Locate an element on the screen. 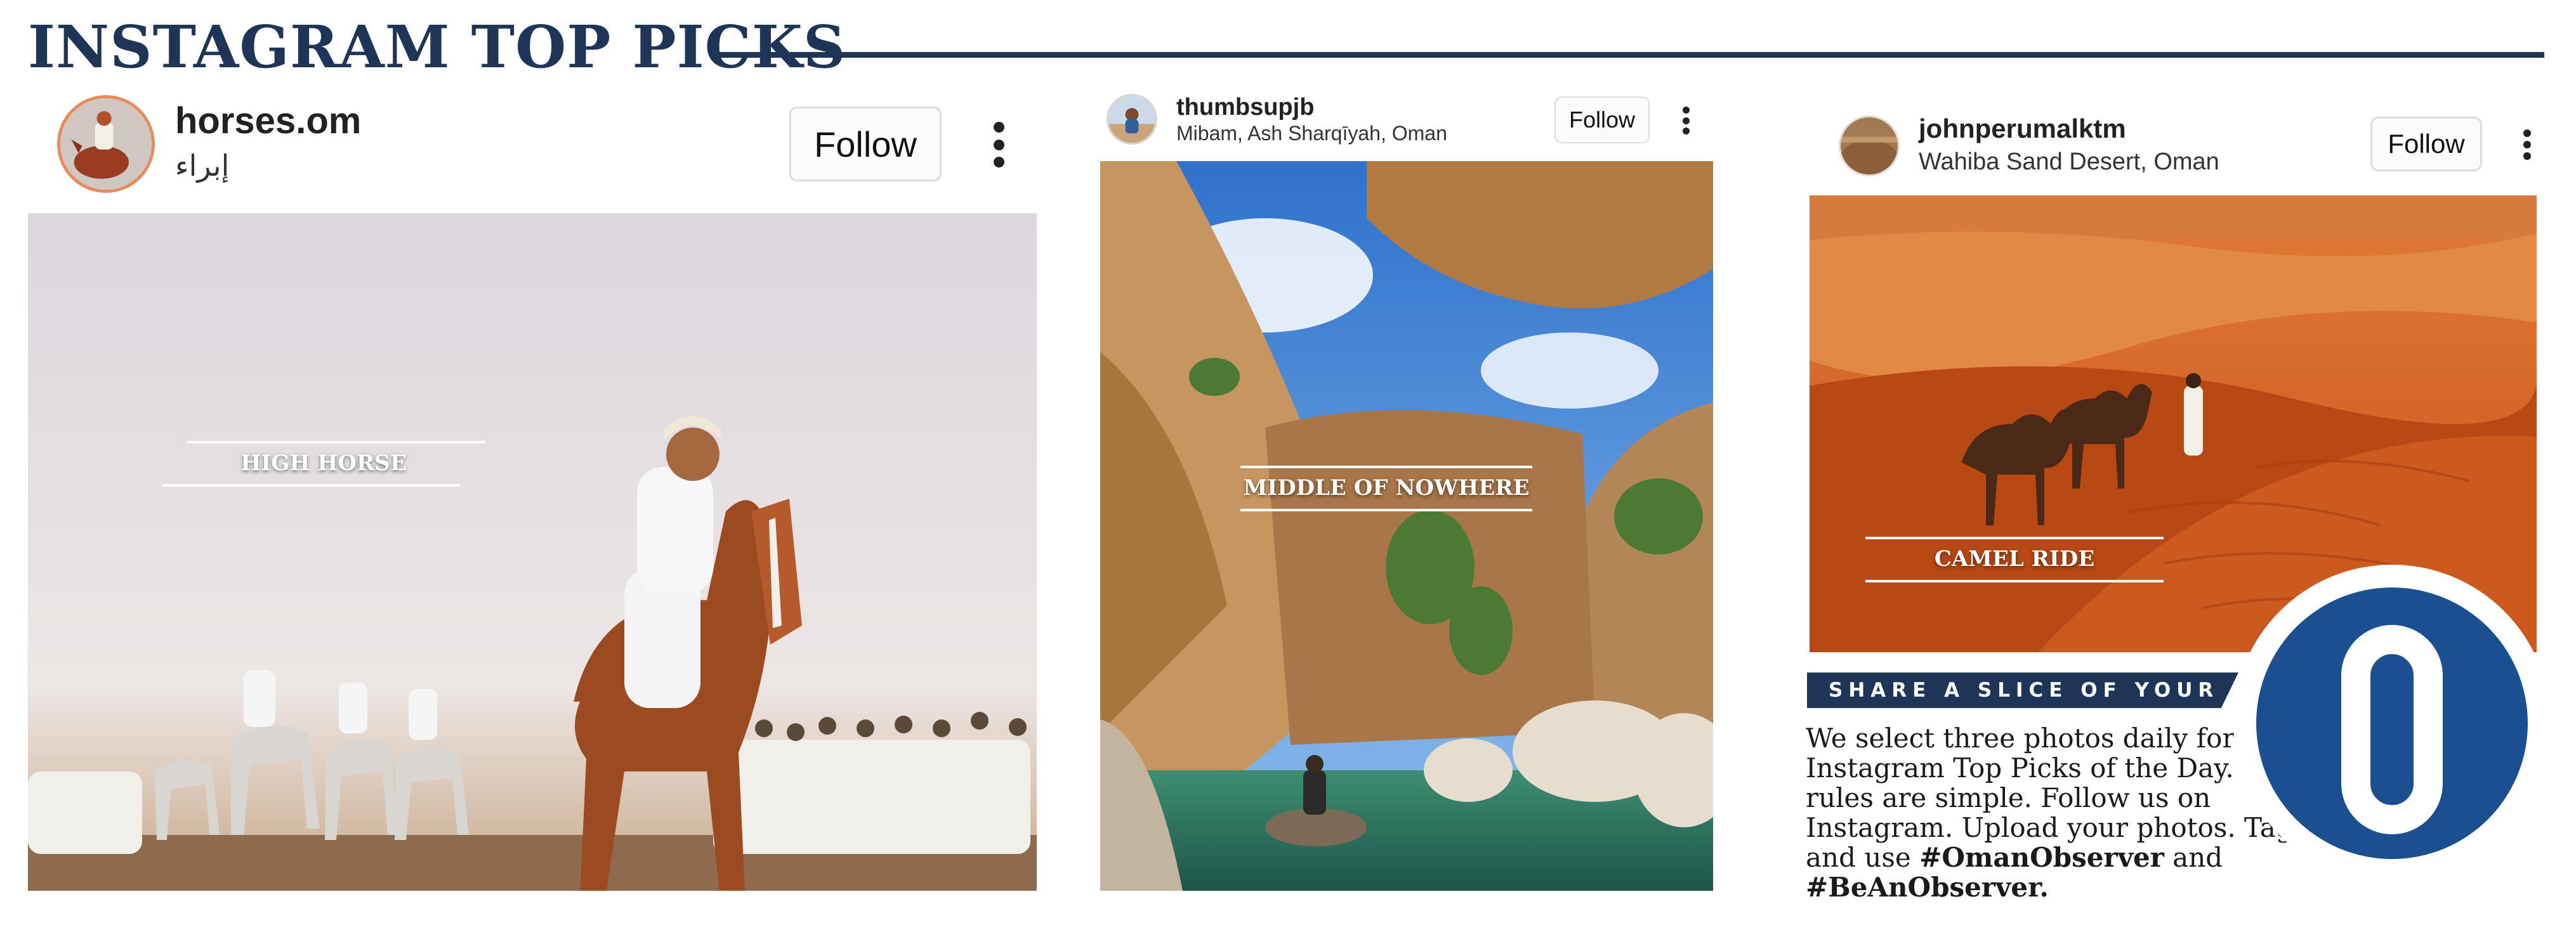 This screenshot has height=932, width=2576. caption-text: CAMEL RIDE is located at coordinates (2014, 559).